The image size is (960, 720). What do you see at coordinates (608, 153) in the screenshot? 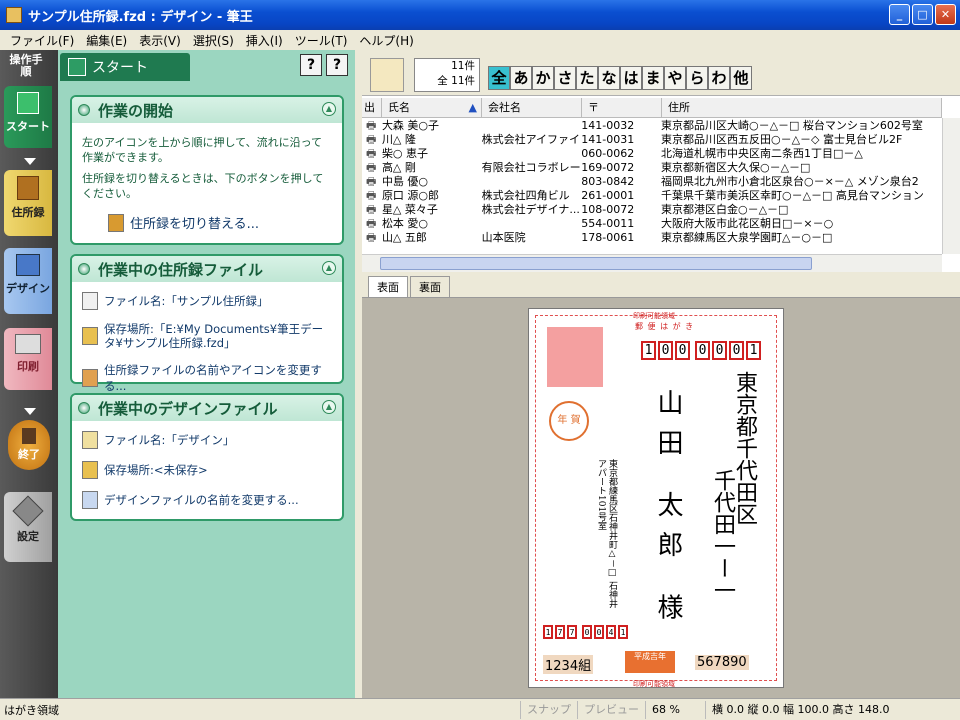
I see `cell-zip: 060-0062` at bounding box center [608, 153].